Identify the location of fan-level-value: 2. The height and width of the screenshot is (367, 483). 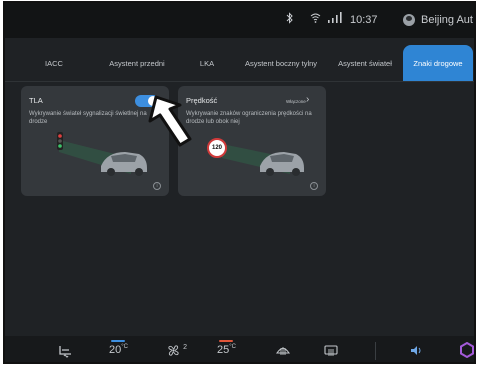
(185, 347).